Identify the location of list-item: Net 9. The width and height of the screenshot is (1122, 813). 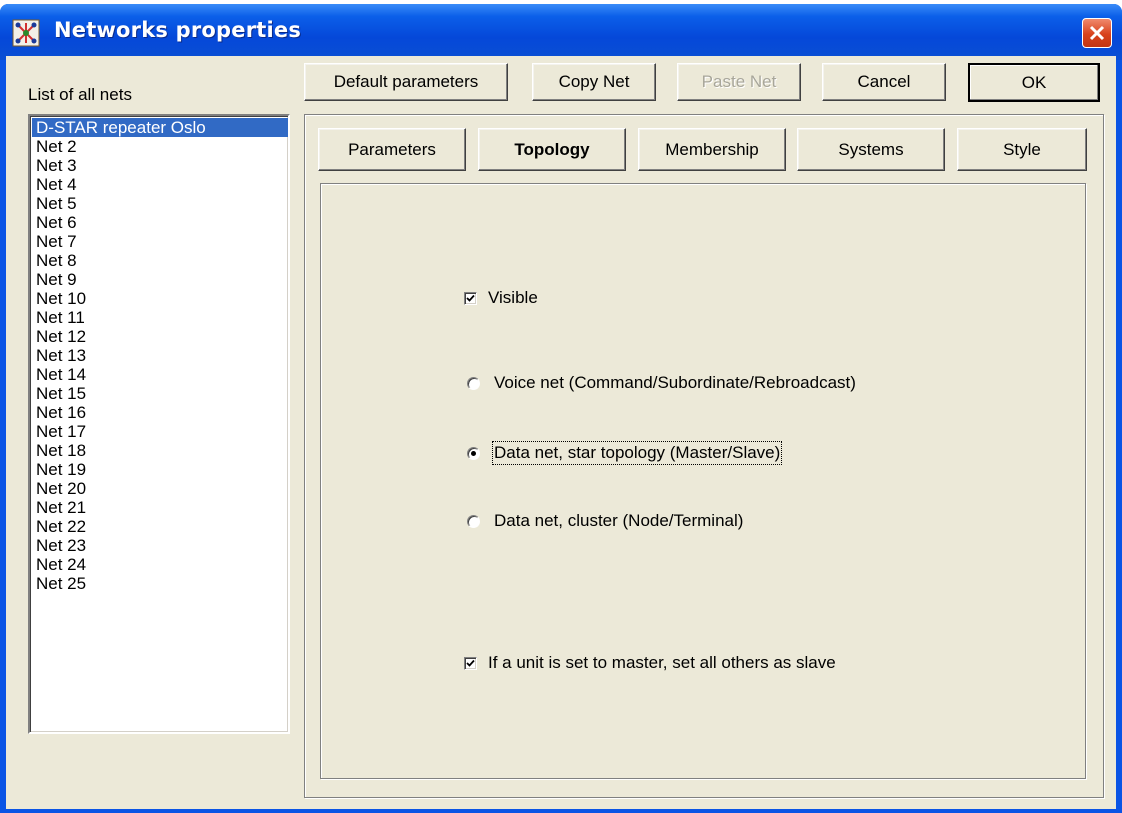
(160, 279).